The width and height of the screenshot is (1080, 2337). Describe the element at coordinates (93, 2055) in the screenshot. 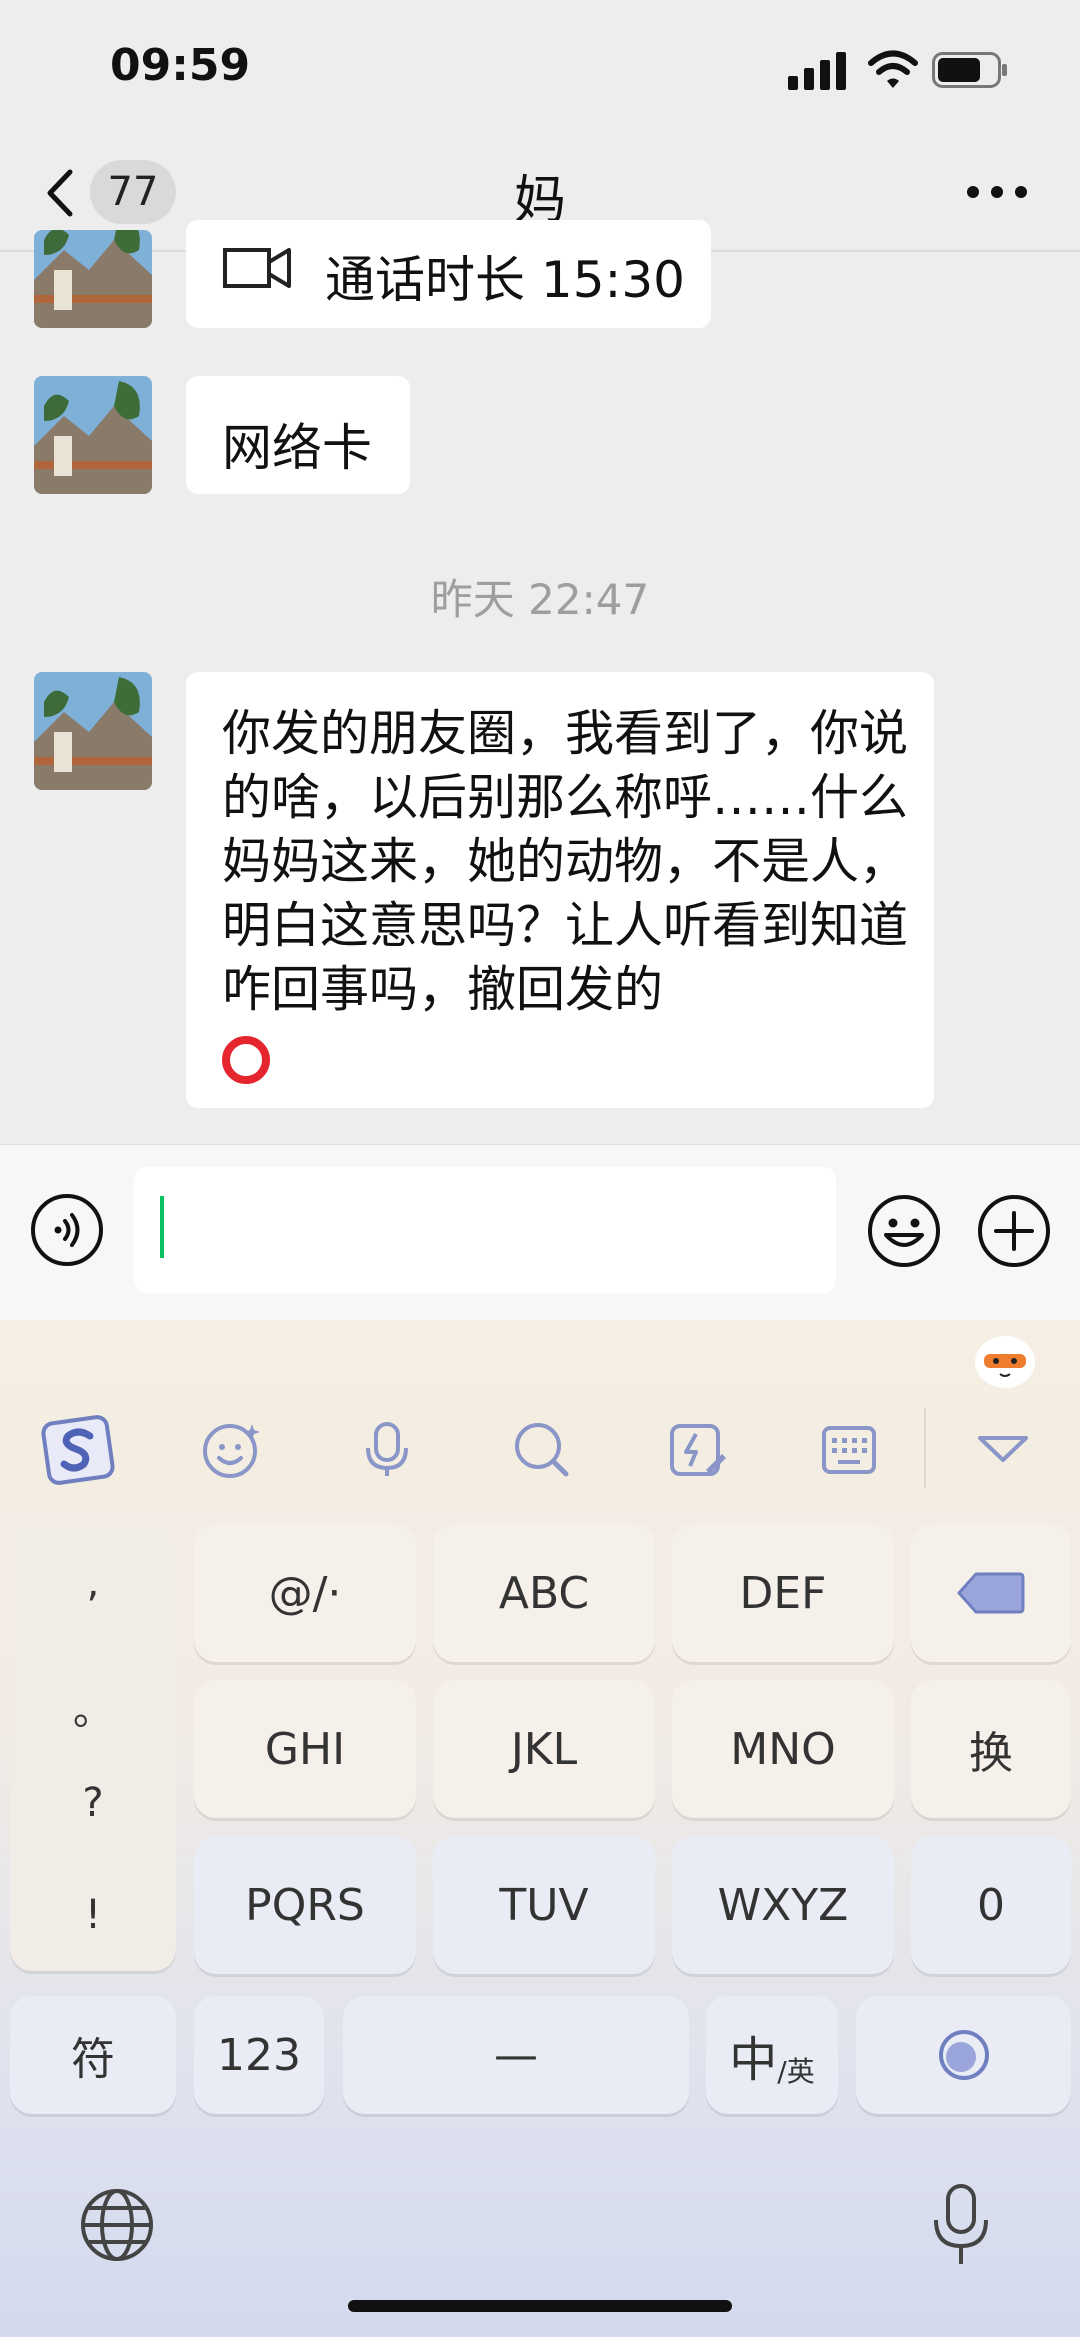

I see `key-symbols-page: 符` at that location.